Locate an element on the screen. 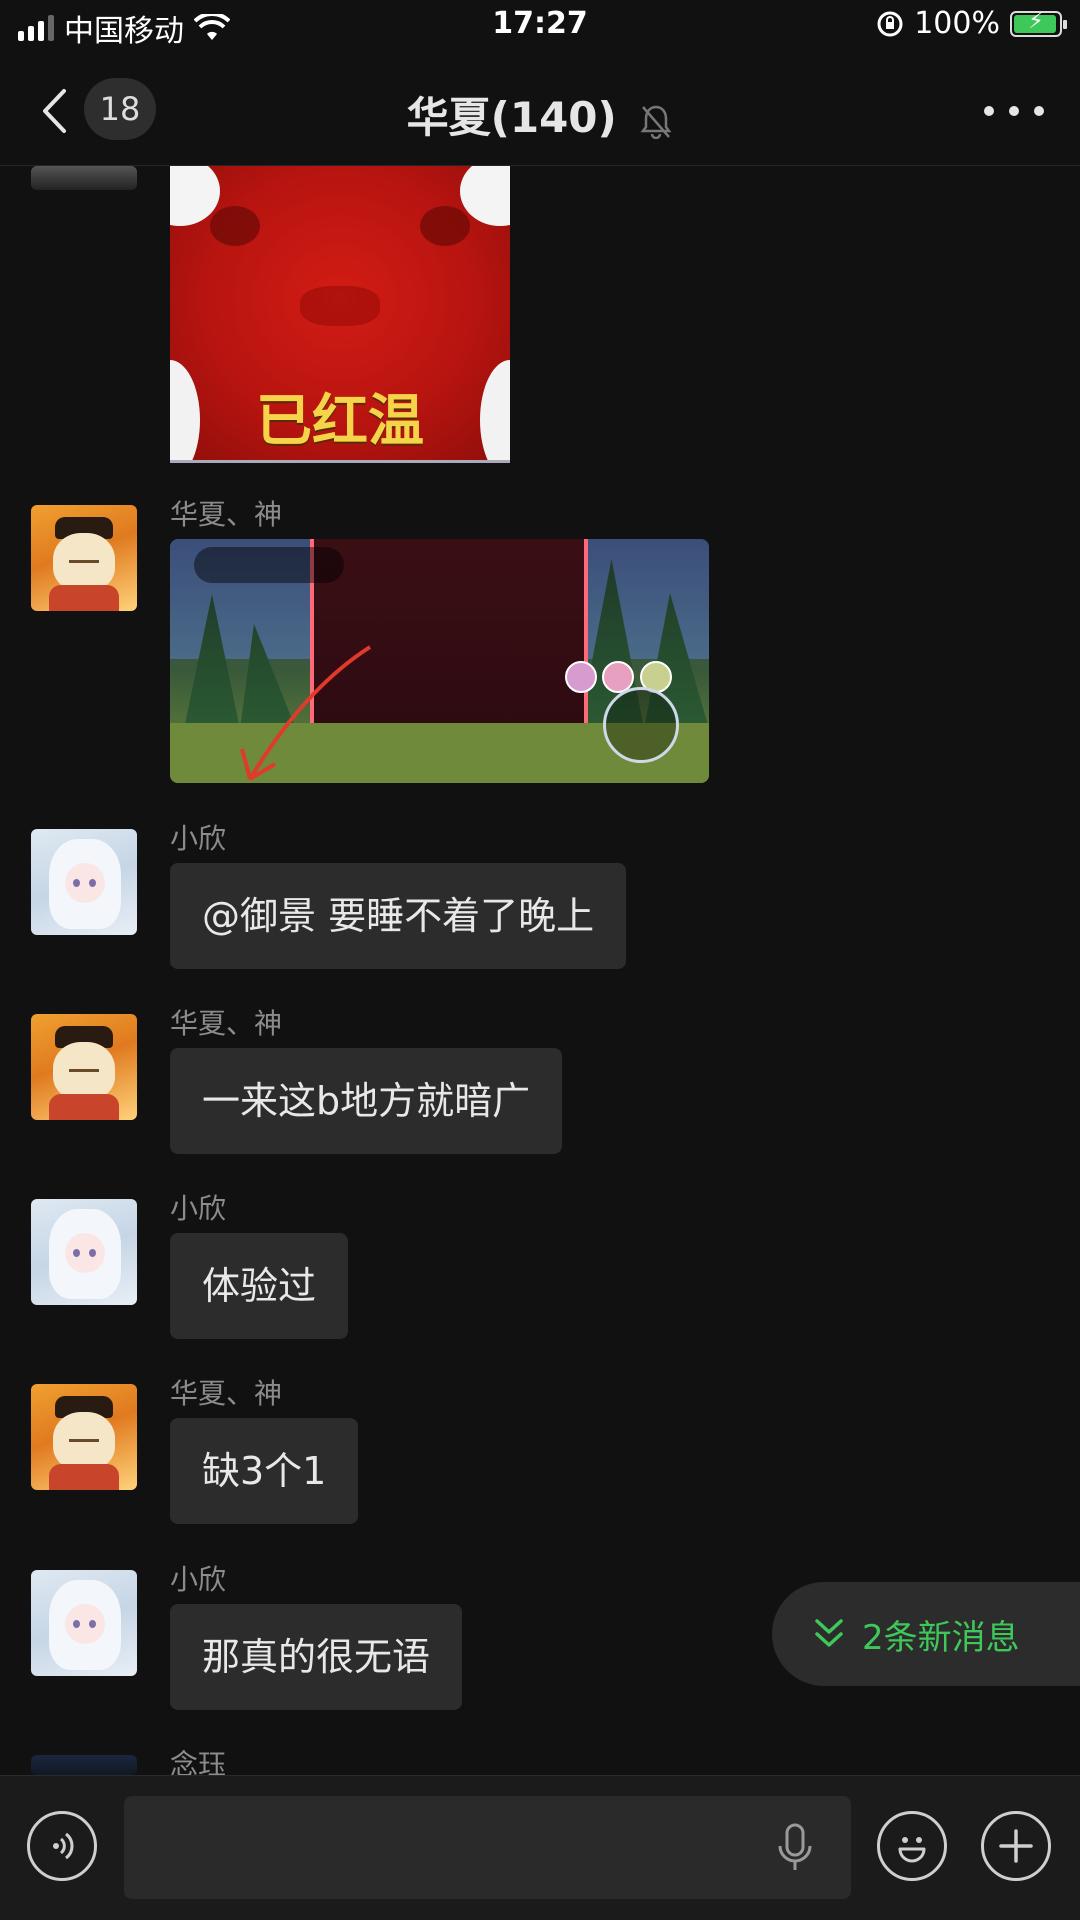  status-right: 100% ⚡ is located at coordinates (971, 23).